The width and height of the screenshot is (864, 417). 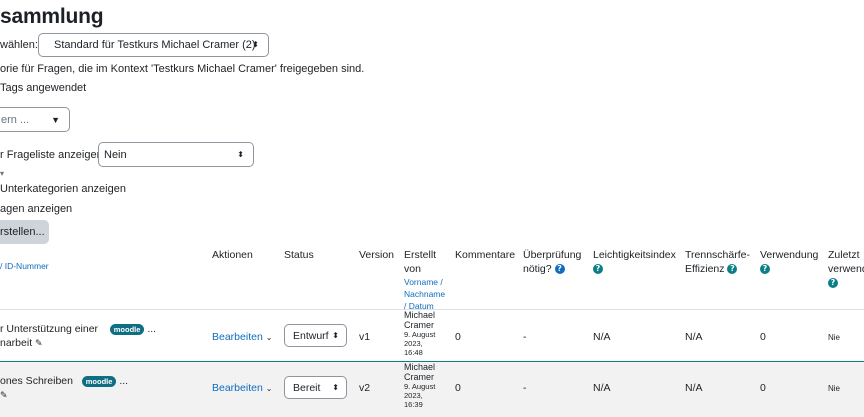 I want to click on sort-id-number-link: / ID-Nummer, so click(x=24, y=266).